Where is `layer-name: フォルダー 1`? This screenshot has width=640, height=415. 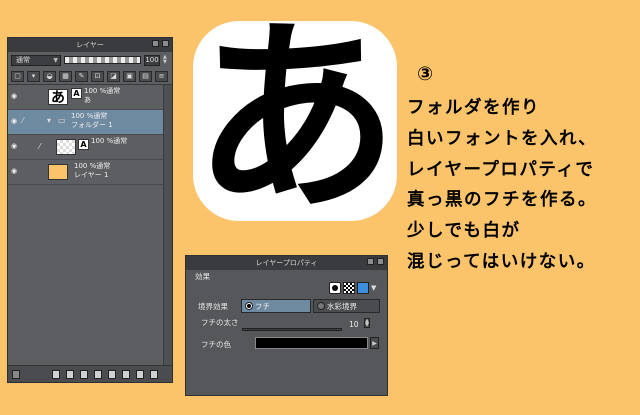
layer-name: フォルダー 1 is located at coordinates (92, 125).